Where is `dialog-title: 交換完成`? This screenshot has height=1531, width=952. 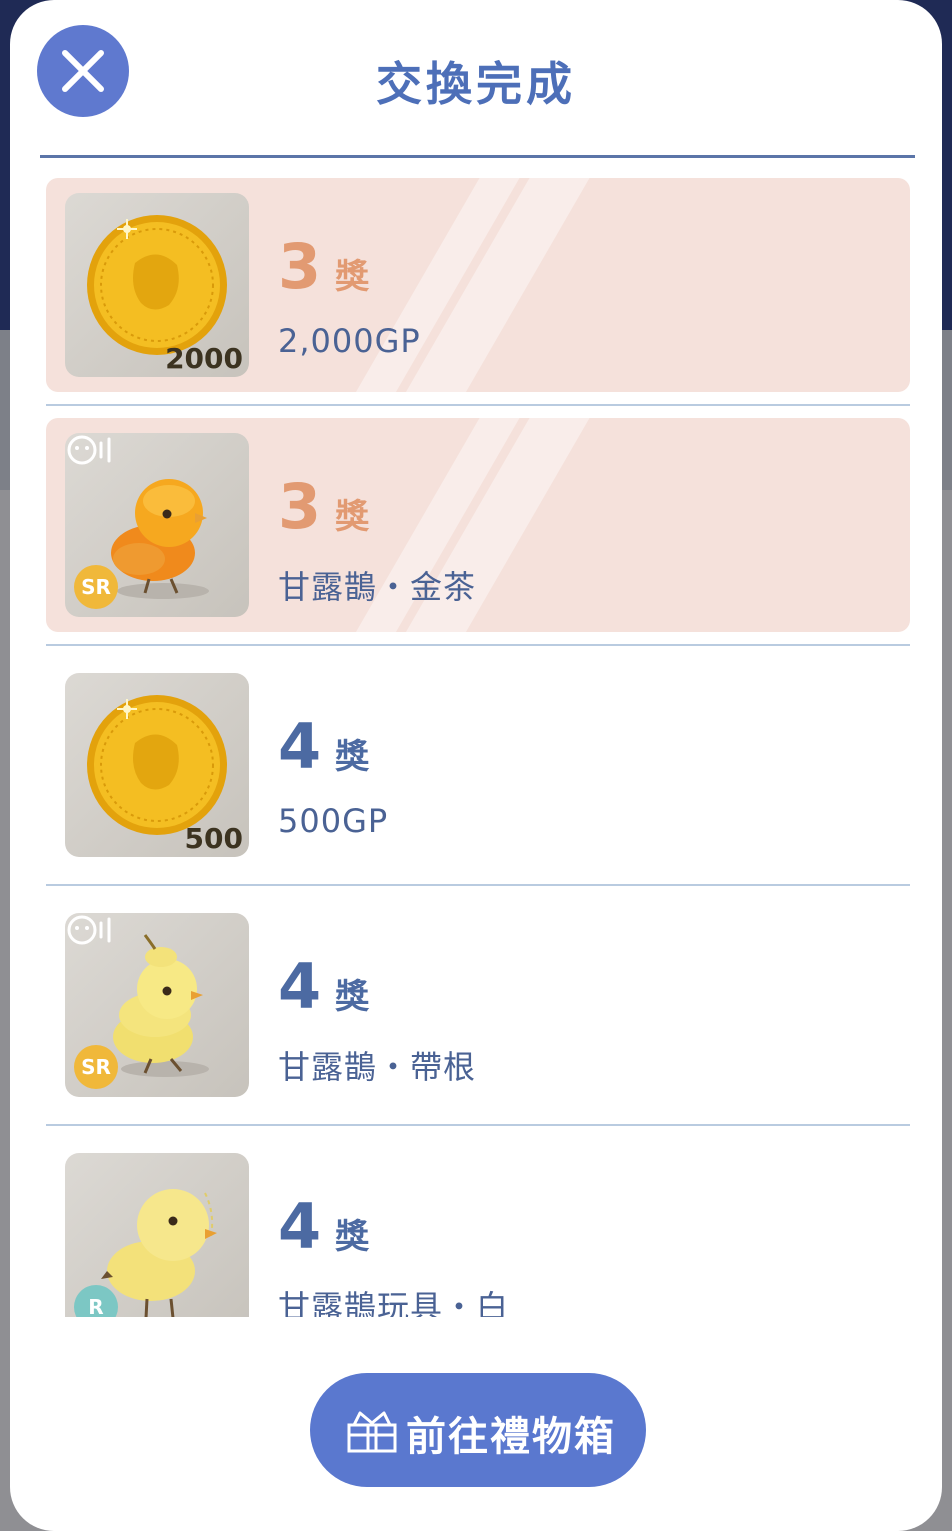 dialog-title: 交換完成 is located at coordinates (476, 84).